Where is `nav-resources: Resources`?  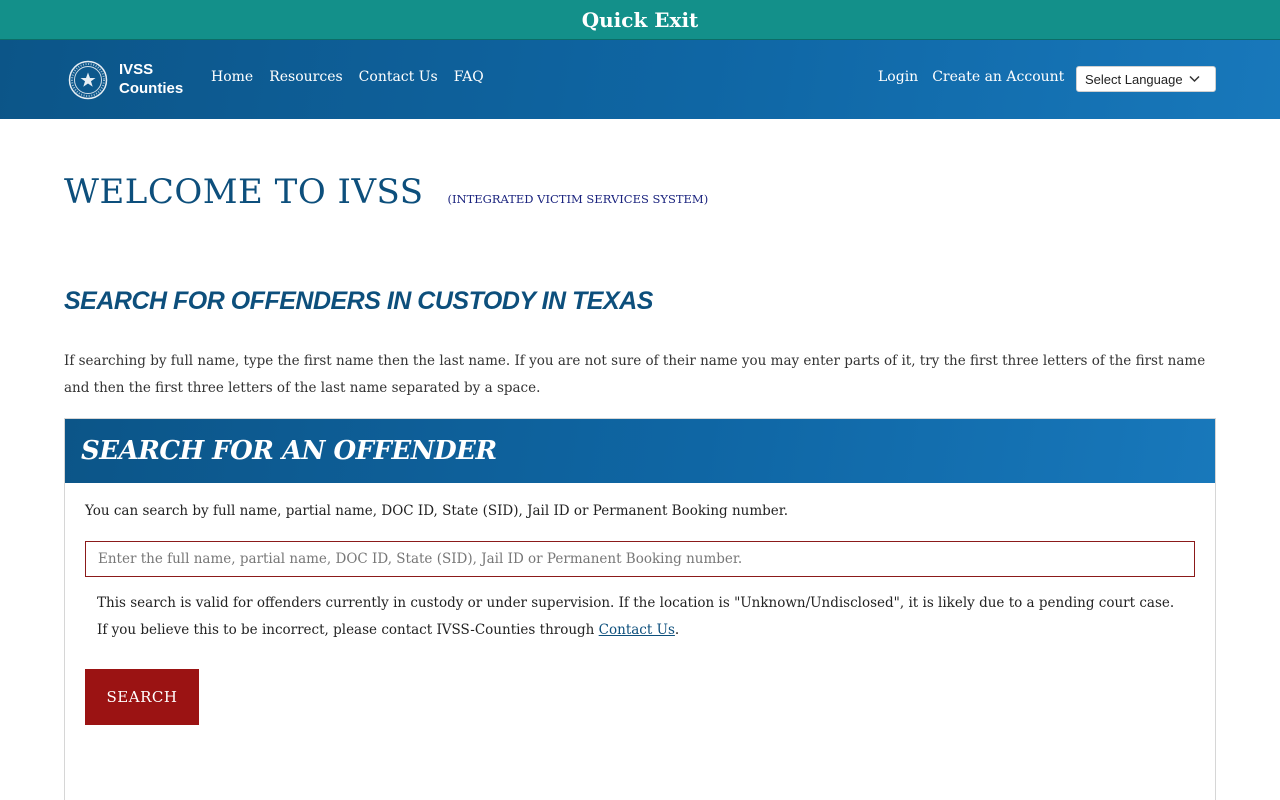
nav-resources: Resources is located at coordinates (305, 77).